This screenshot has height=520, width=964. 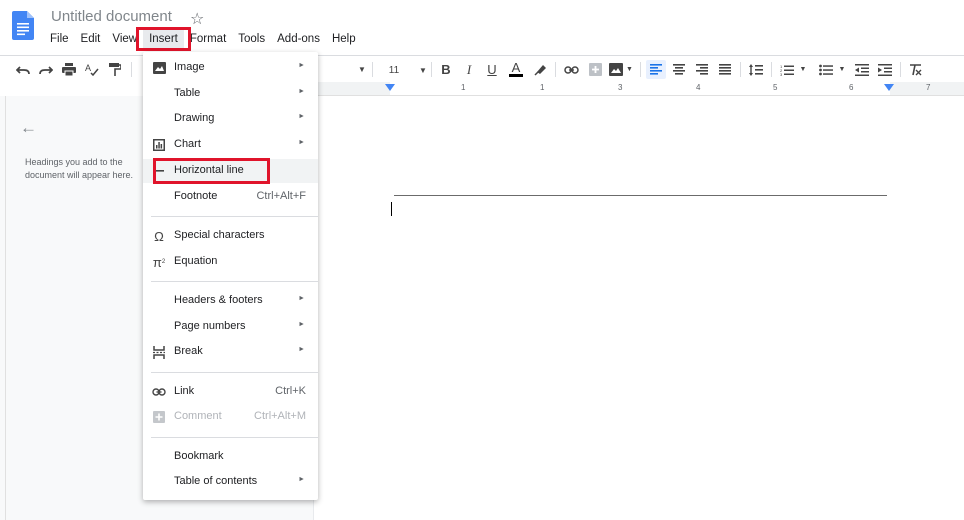 I want to click on menu-tools: Tools, so click(x=251, y=40).